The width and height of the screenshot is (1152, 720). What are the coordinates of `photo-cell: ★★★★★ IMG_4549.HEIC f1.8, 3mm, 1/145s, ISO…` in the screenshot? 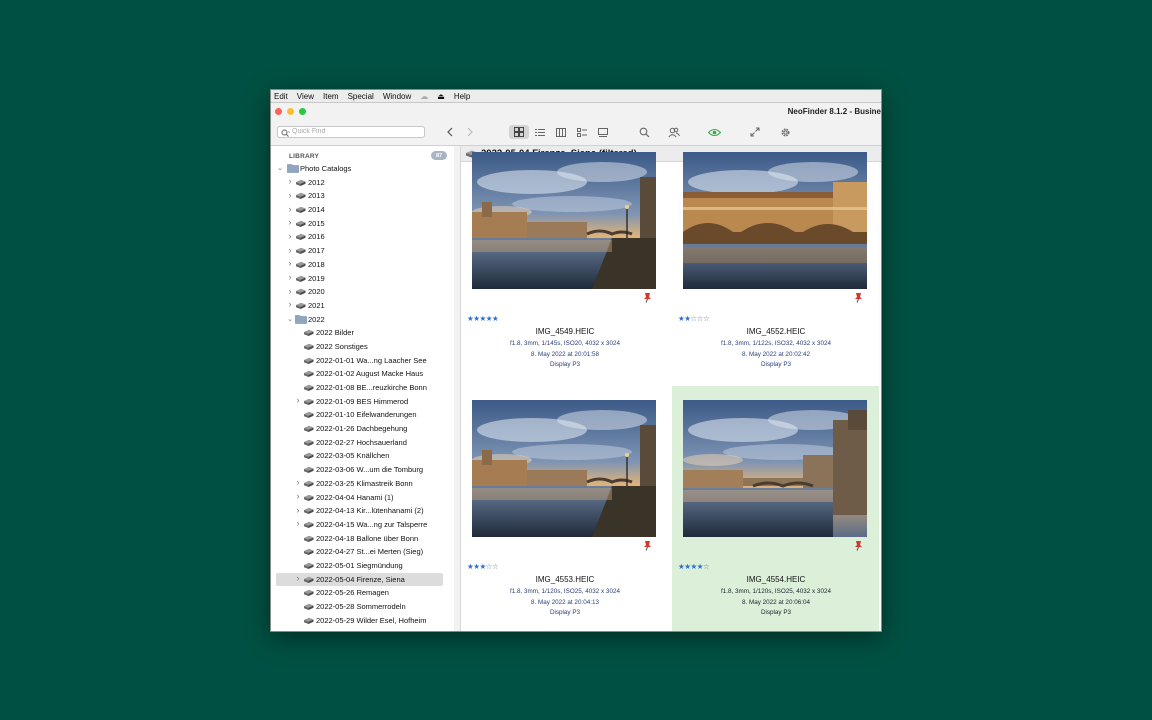 It's located at (565, 279).